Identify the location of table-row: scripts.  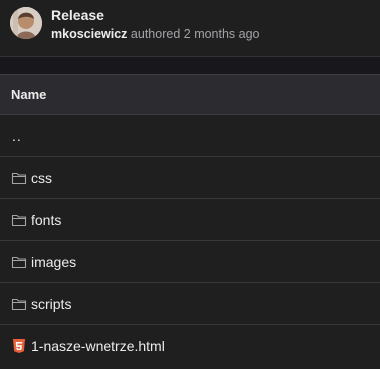
(190, 304).